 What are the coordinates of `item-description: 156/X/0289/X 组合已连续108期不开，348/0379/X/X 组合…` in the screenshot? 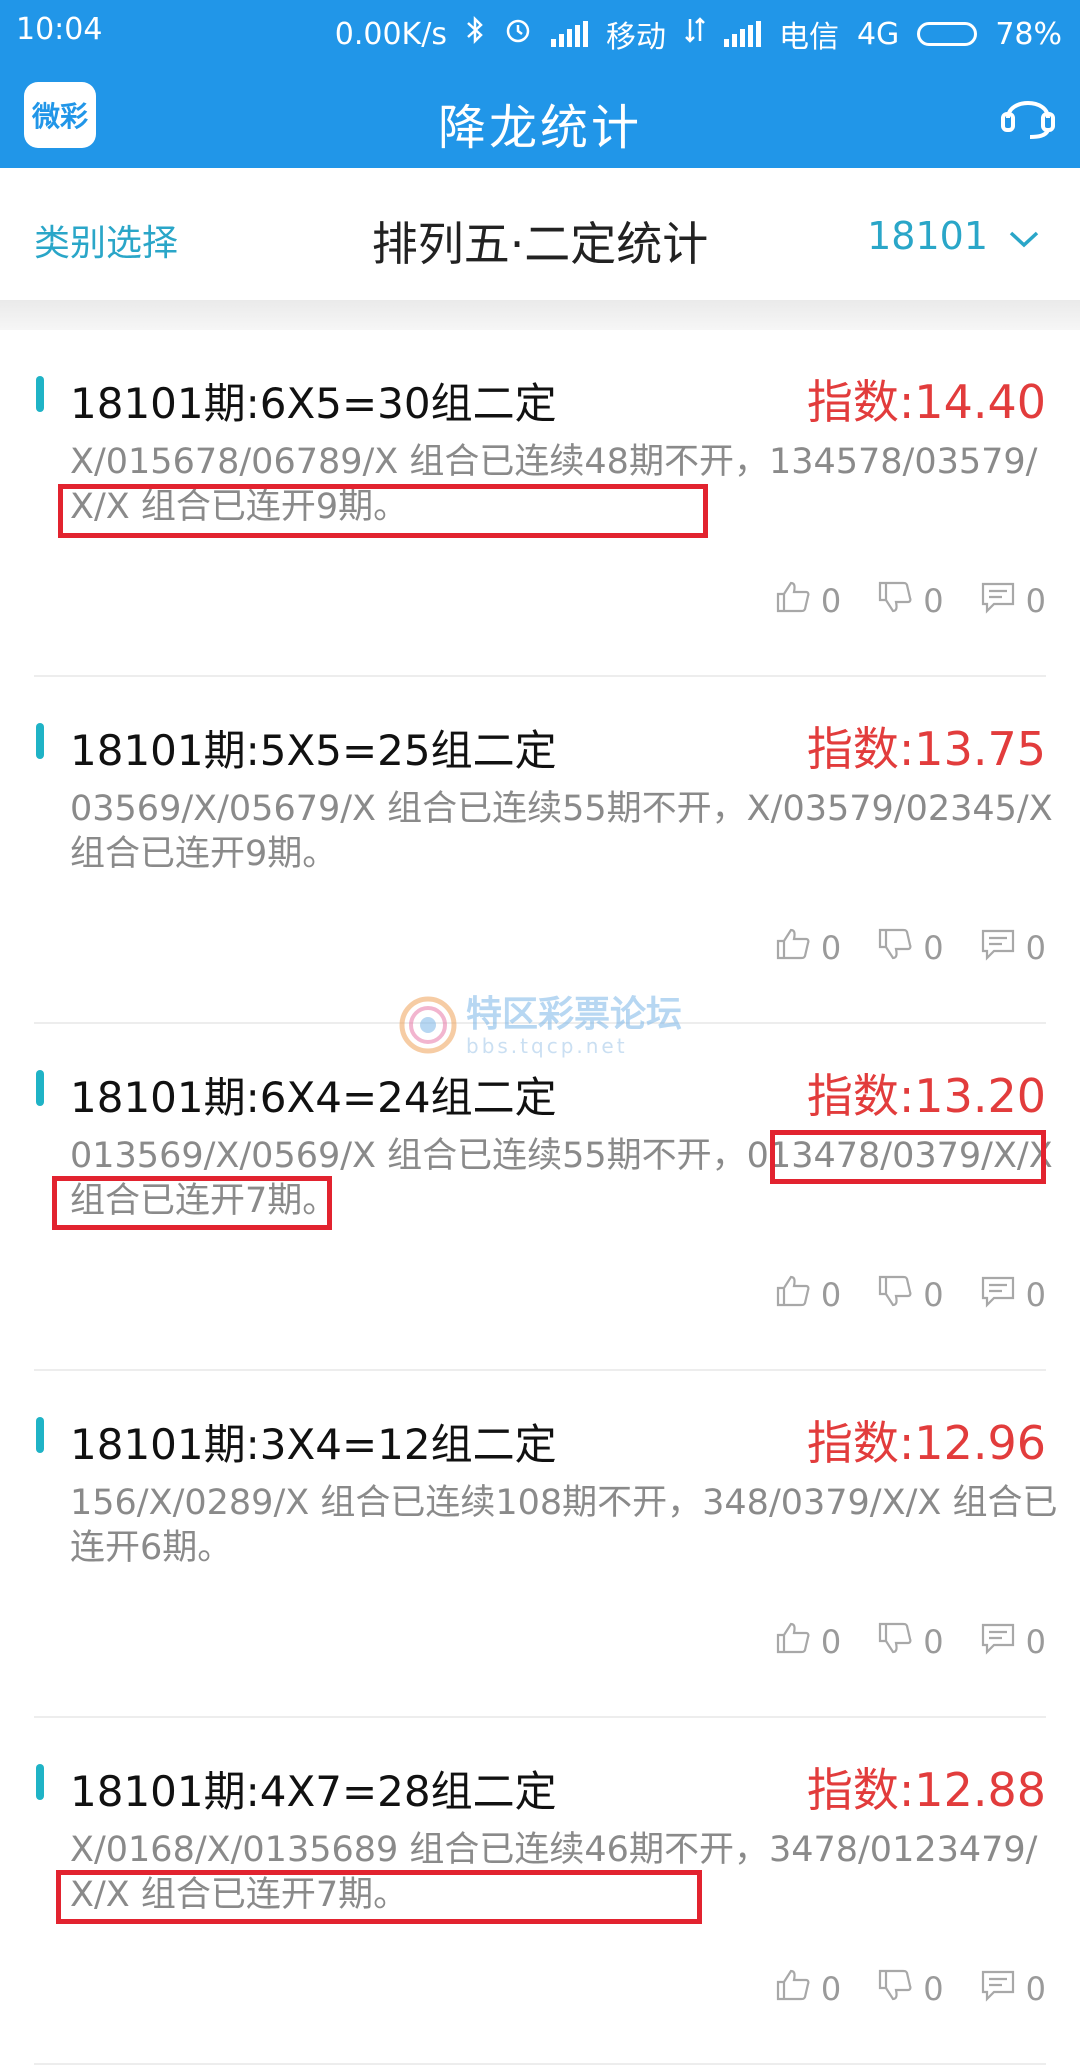 It's located at (564, 1525).